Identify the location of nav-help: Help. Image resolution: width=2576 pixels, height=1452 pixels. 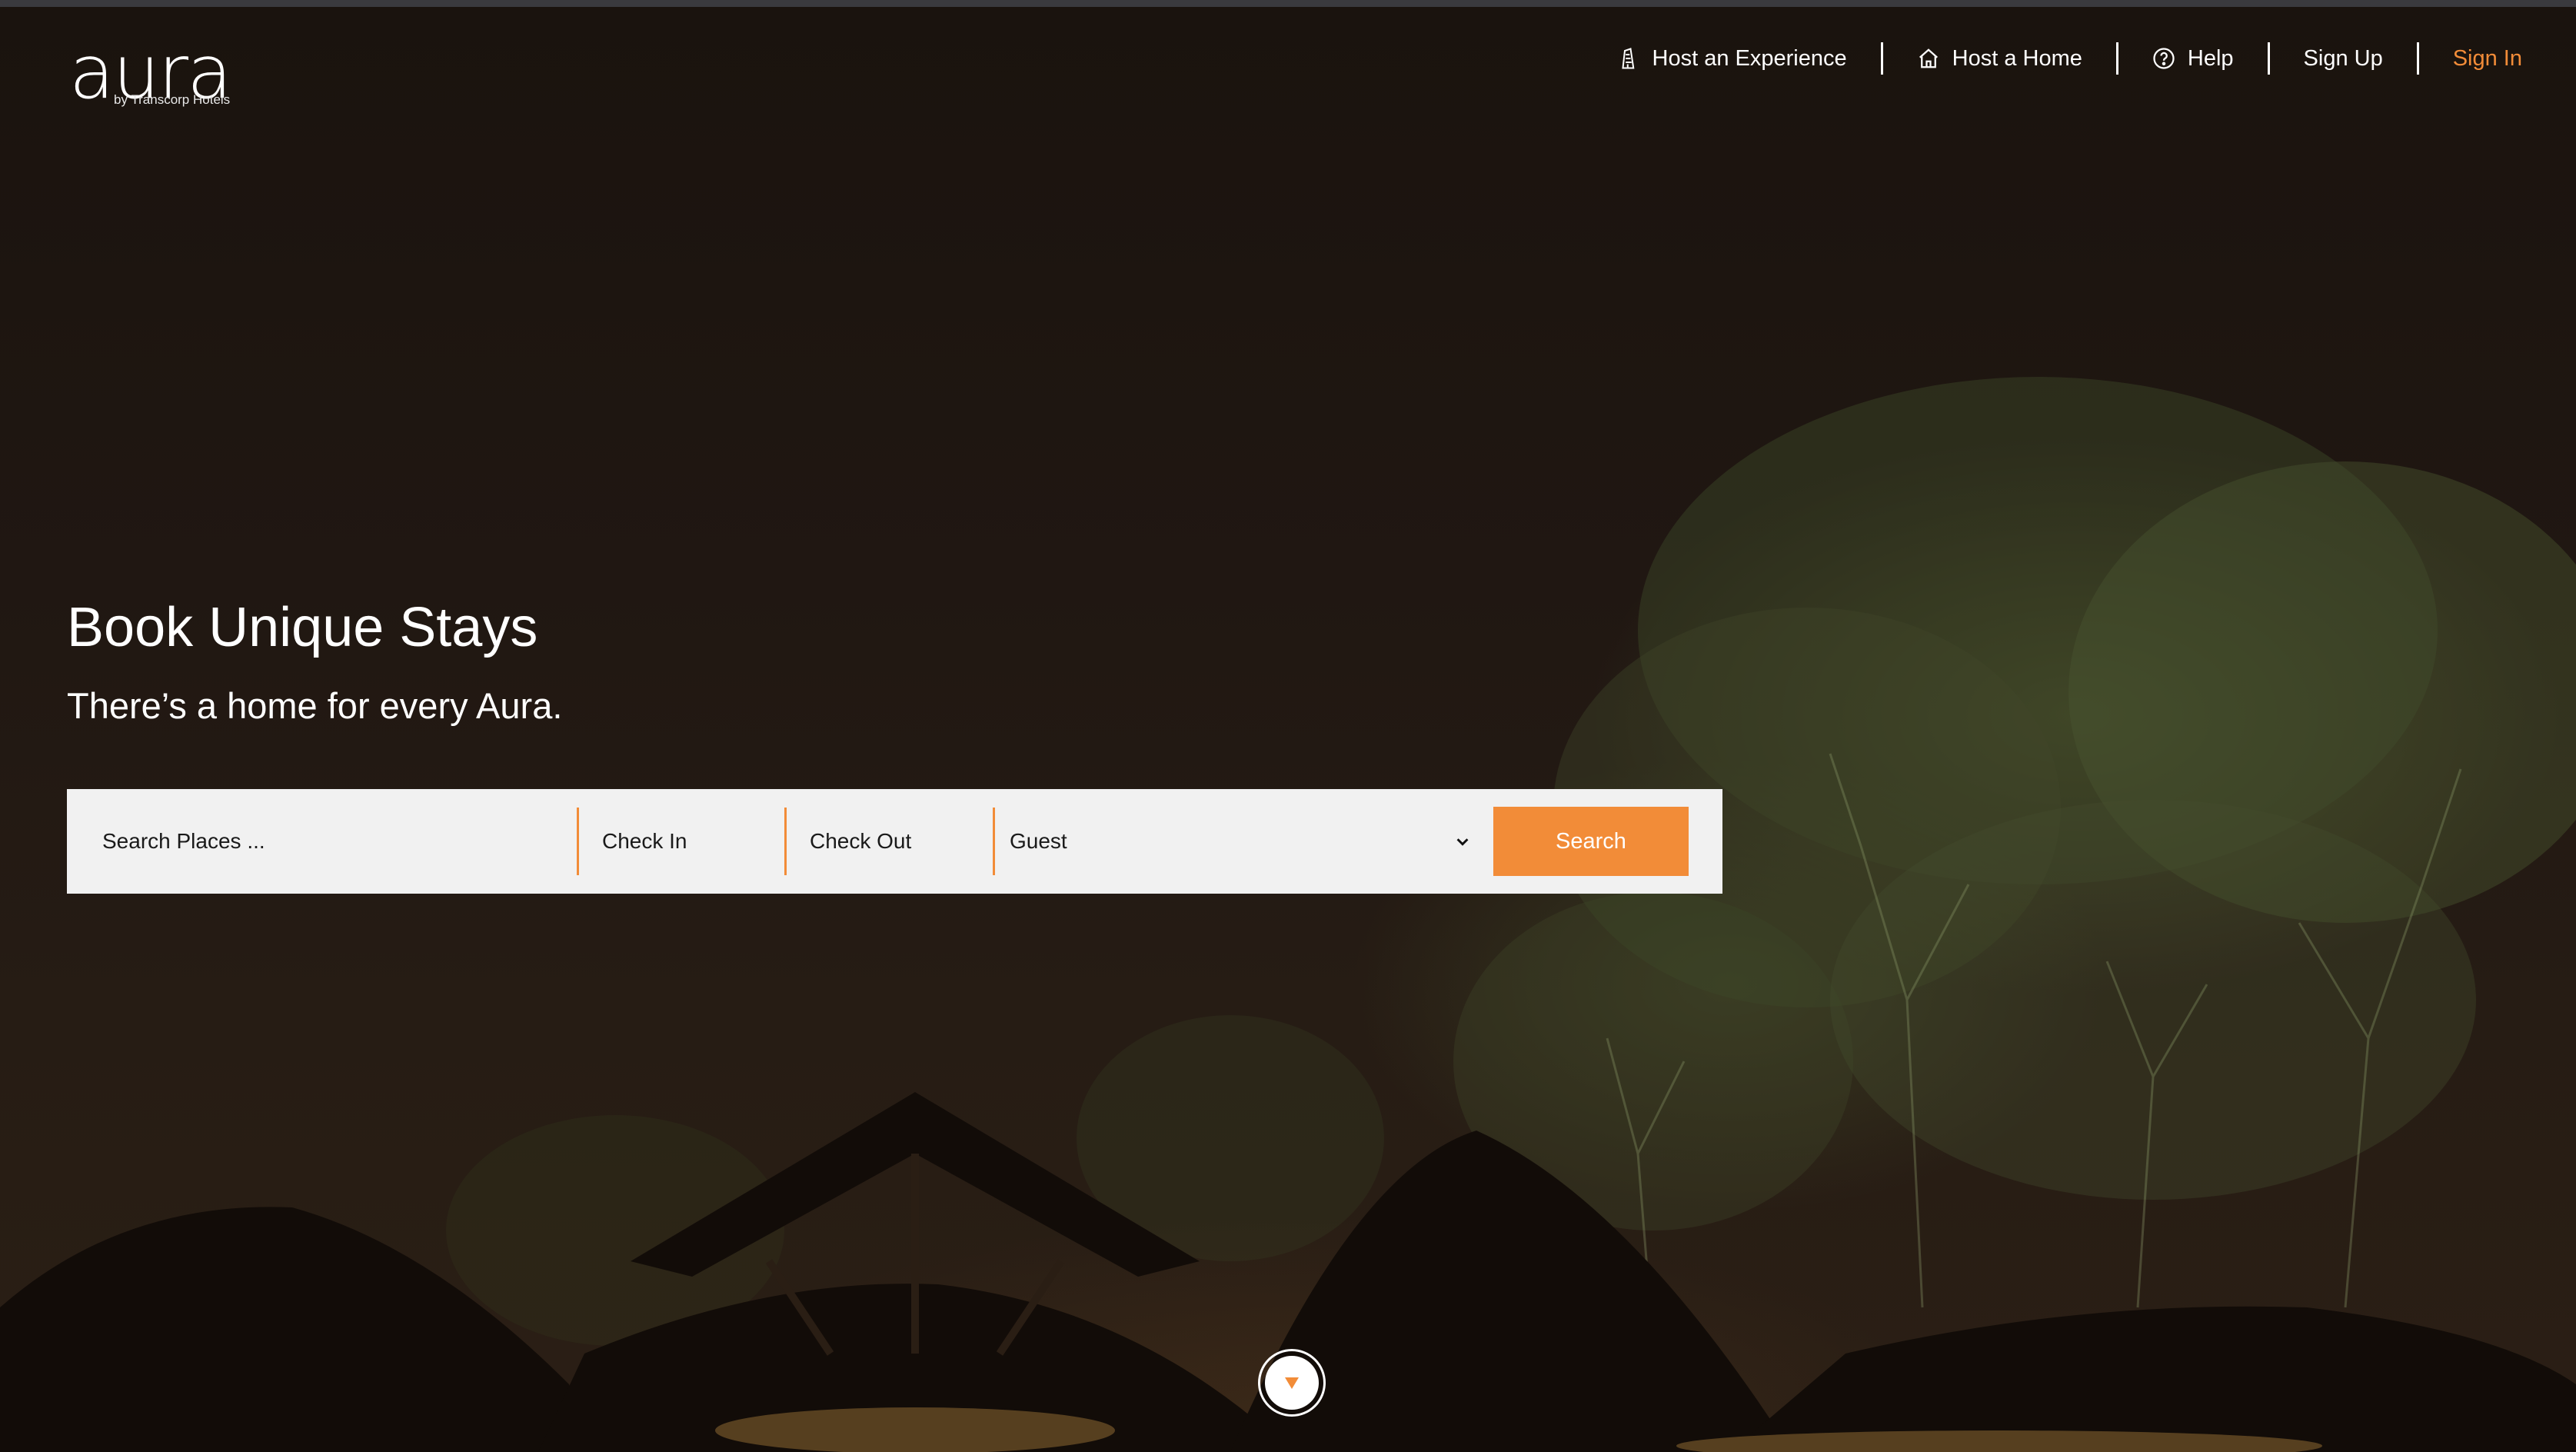
(2193, 59).